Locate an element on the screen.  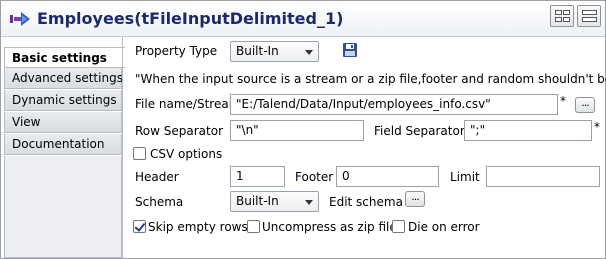
title-bar: Employees(tFileInputDelimited_1) is located at coordinates (303, 19).